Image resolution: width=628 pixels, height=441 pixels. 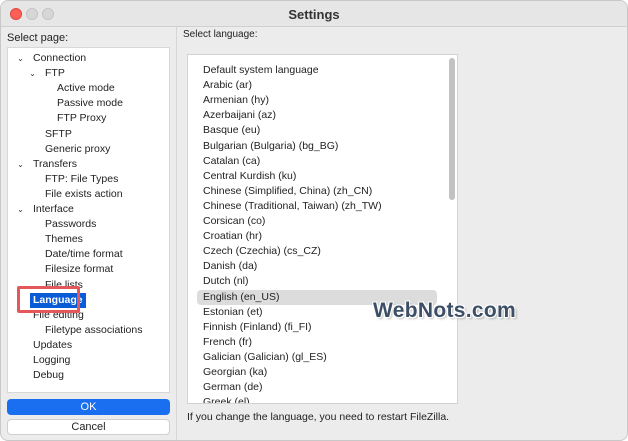 I want to click on tree-item-generic-proxy: Generic proxy, so click(x=77, y=149).